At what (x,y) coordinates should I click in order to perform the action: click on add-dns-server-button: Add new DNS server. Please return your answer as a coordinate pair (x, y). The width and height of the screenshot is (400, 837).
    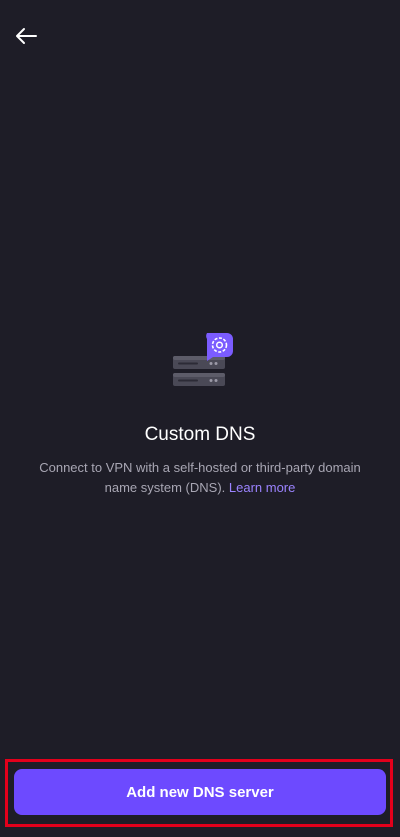
    Looking at the image, I should click on (200, 792).